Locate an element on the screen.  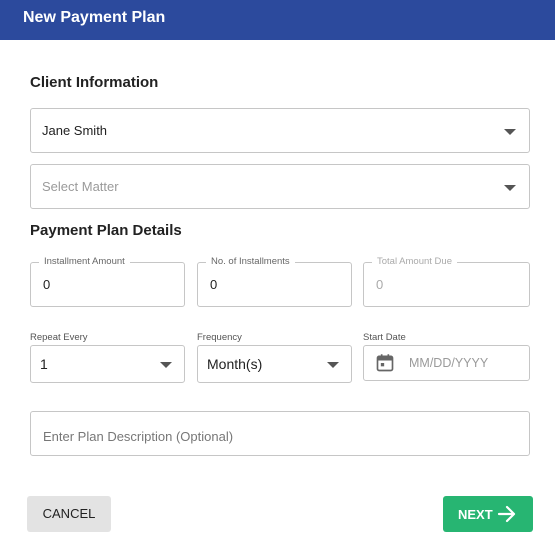
frequency-select: Month(s) is located at coordinates (274, 364).